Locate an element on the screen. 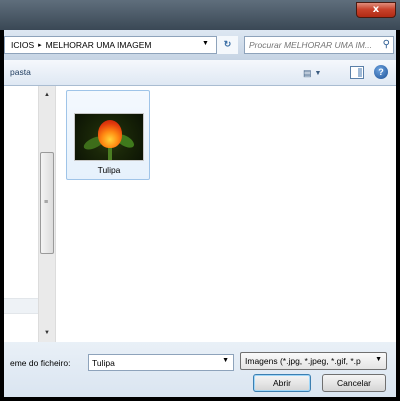 The height and width of the screenshot is (401, 400). refresh-icon: ↻ is located at coordinates (227, 44).